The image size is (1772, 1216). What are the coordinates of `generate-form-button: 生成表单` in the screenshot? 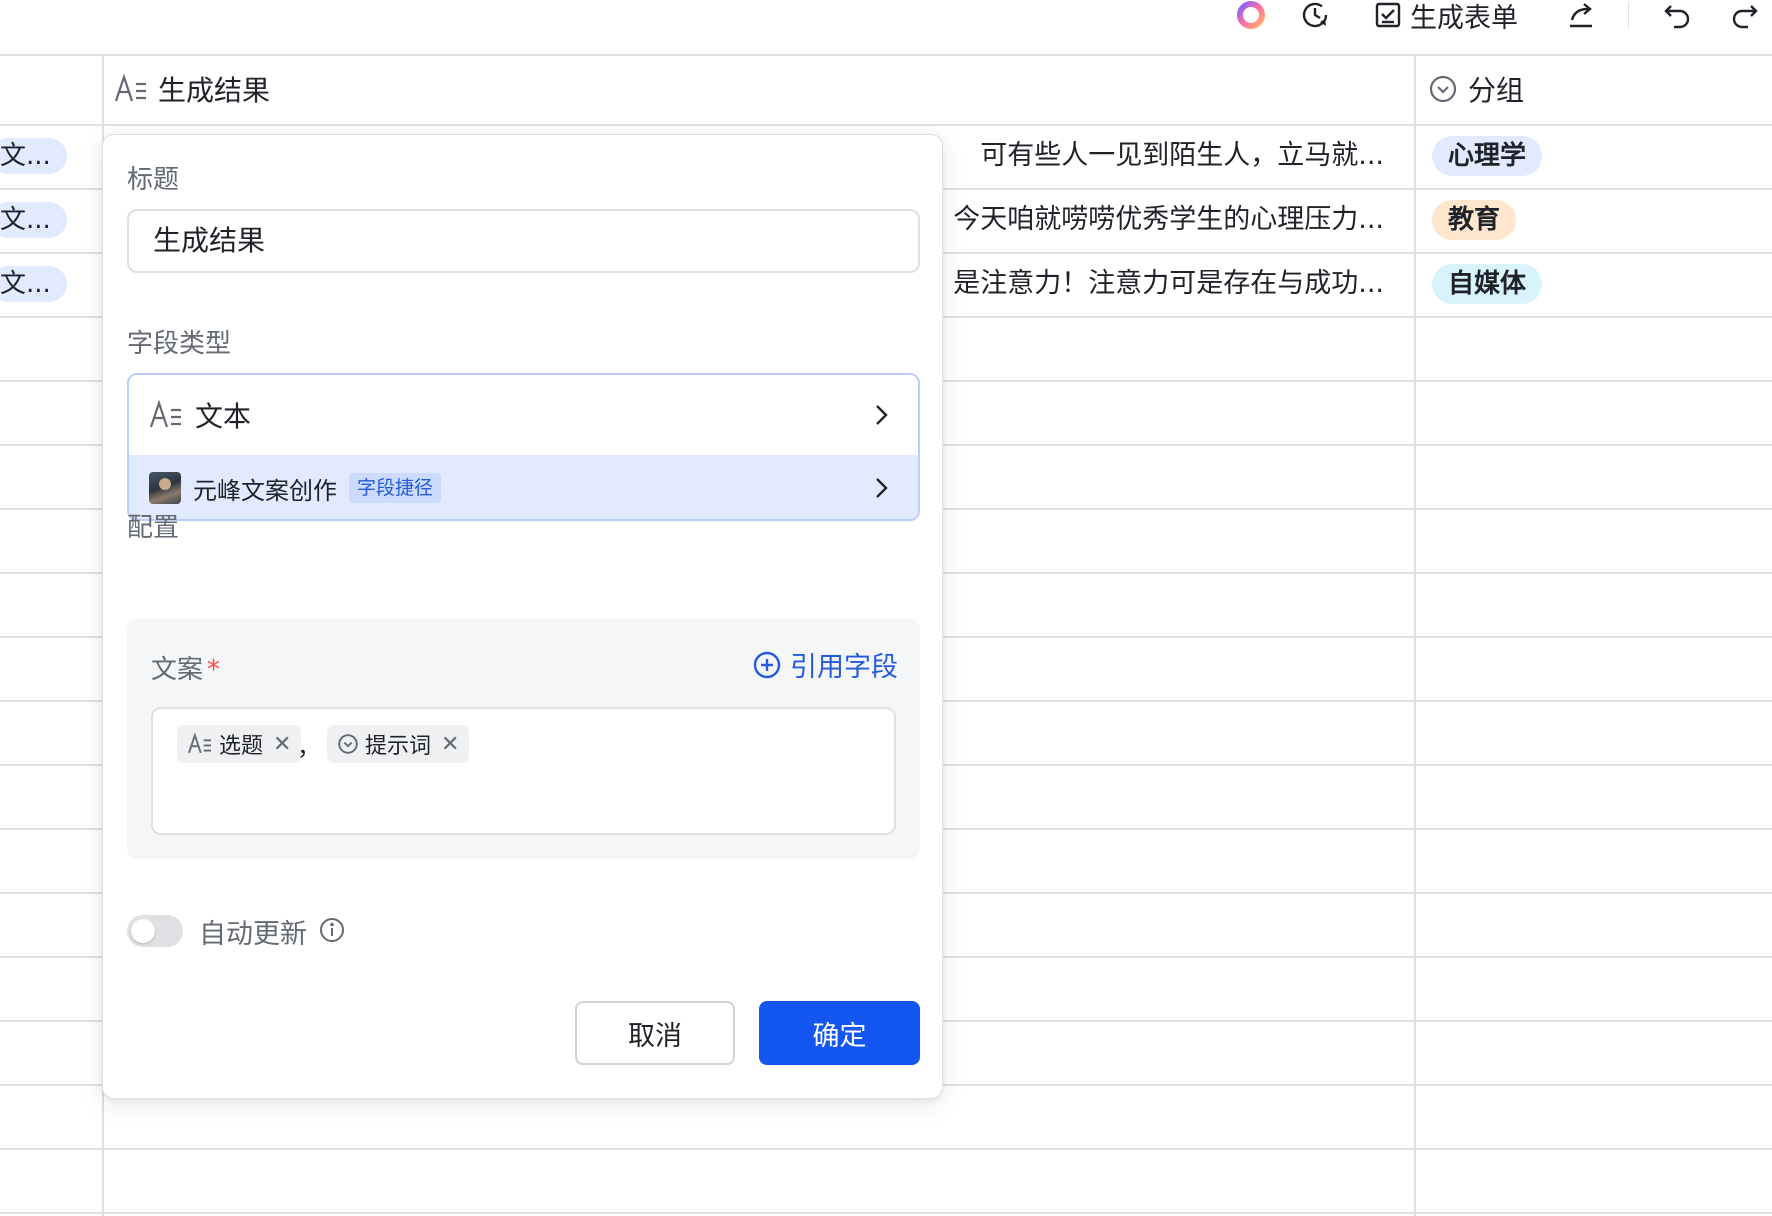 It's located at (1446, 17).